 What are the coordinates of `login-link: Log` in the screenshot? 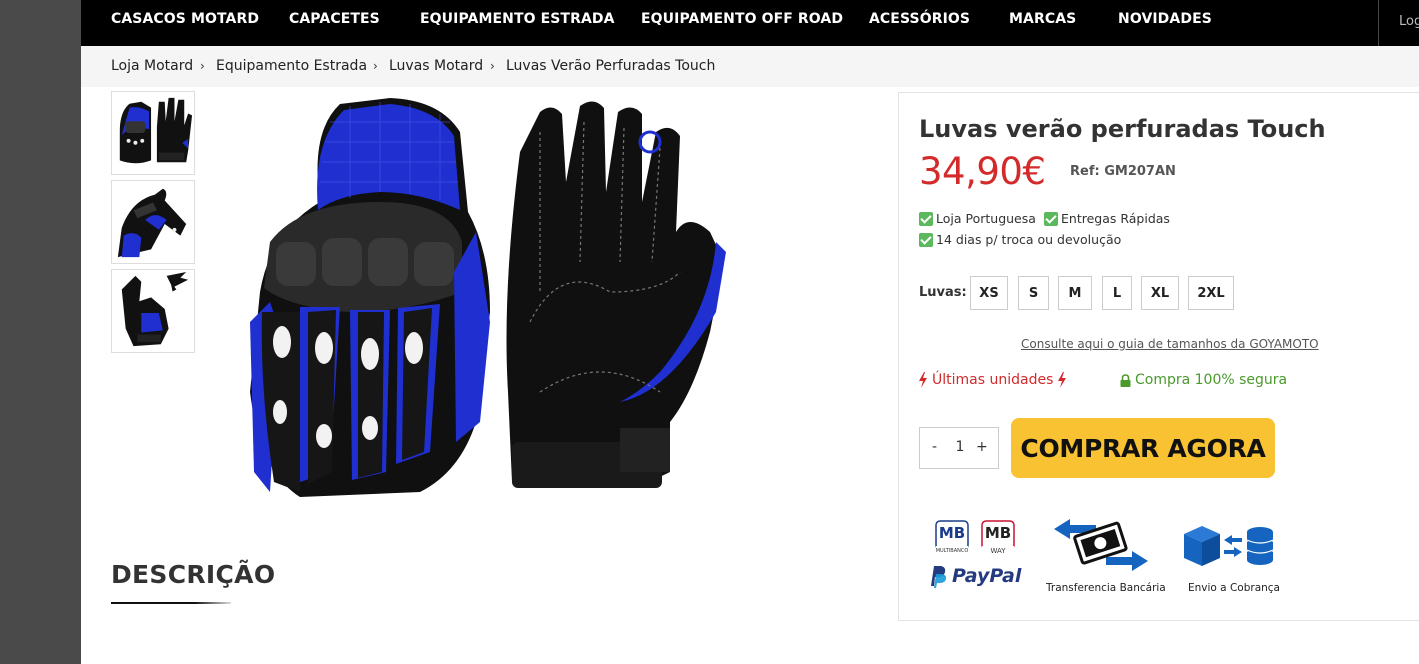 It's located at (1409, 21).